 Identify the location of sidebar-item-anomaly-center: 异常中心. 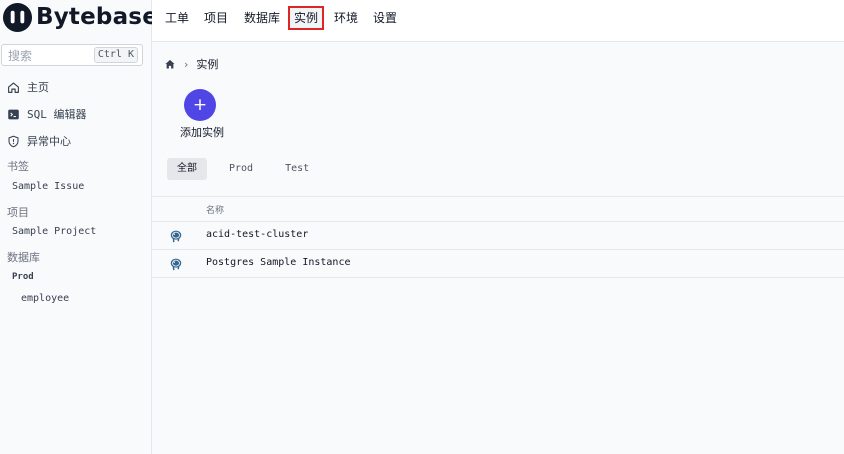
(39, 141).